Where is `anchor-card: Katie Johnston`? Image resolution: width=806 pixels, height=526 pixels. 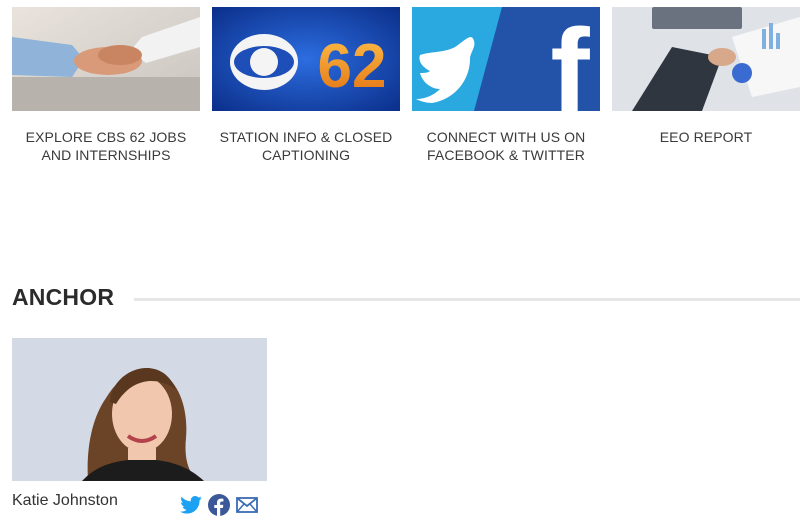
anchor-card: Katie Johnston is located at coordinates (139, 427).